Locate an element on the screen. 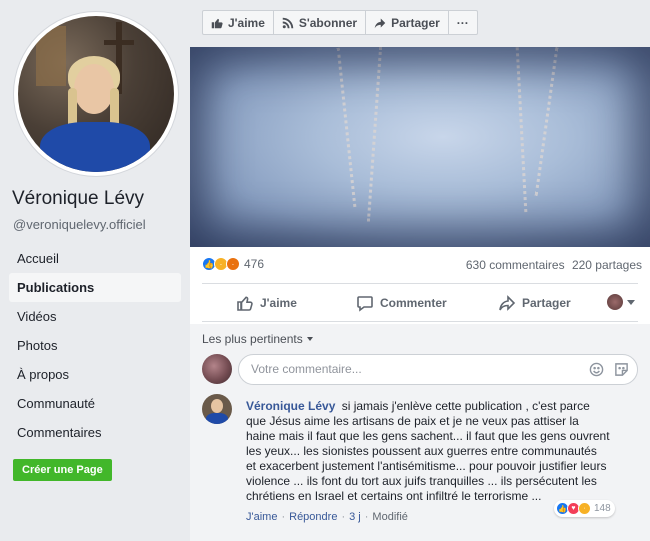  page-handle: @veroniquelevy.officiel is located at coordinates (79, 224).